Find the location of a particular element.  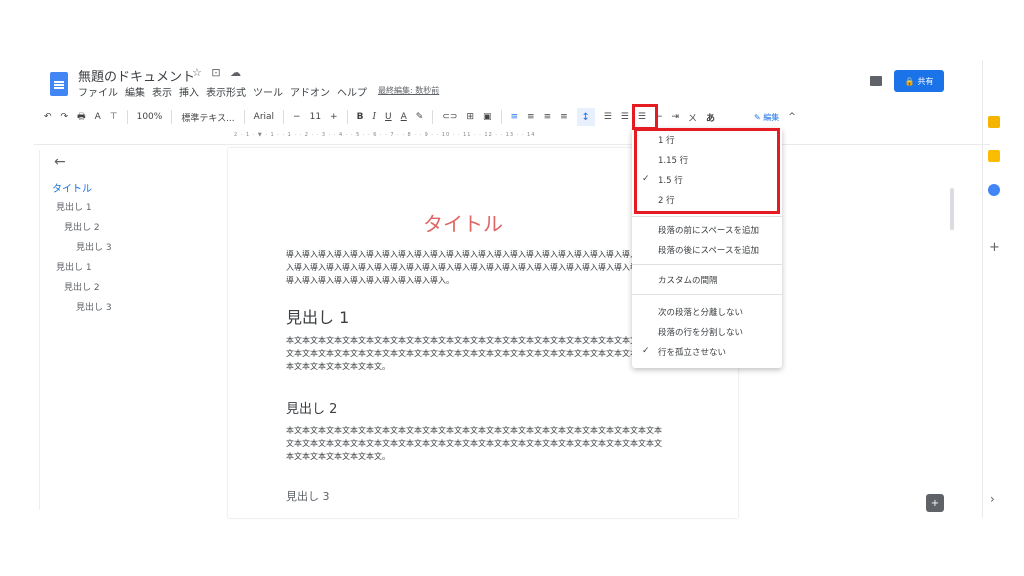

zoom-select: 100% is located at coordinates (150, 117).